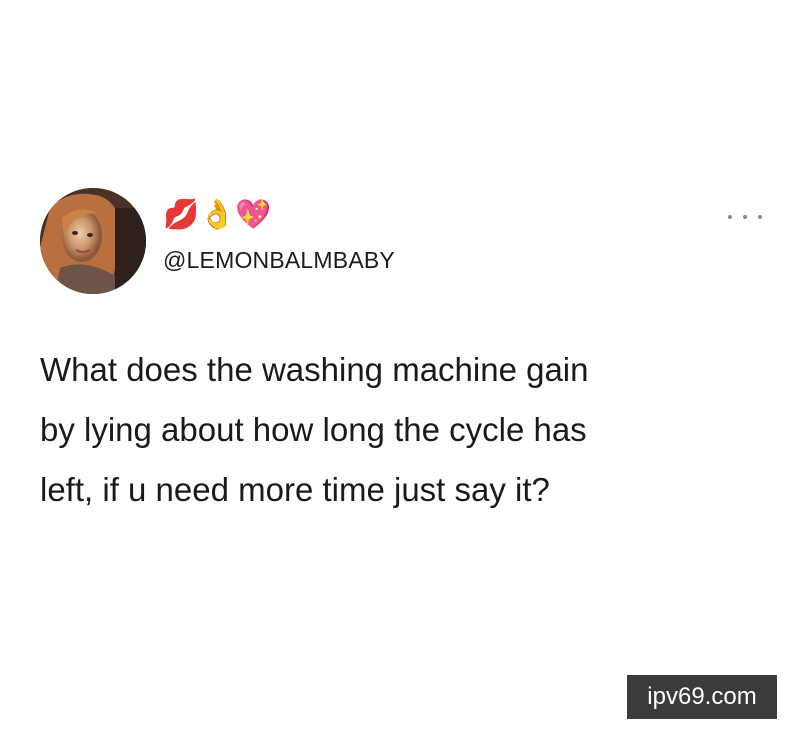 Image resolution: width=800 pixels, height=742 pixels. What do you see at coordinates (279, 260) in the screenshot?
I see `user-handle: @LEMONBALMBABY` at bounding box center [279, 260].